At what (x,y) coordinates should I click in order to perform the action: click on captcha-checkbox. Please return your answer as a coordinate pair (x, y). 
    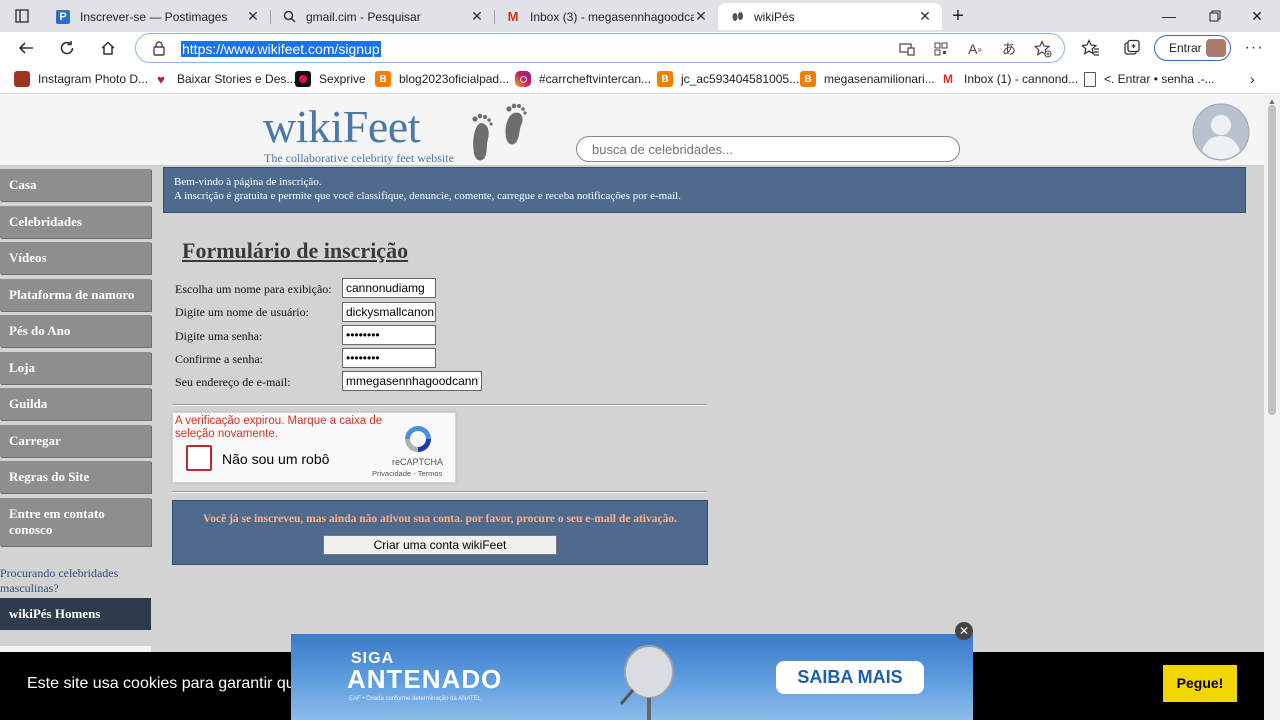
    Looking at the image, I should click on (199, 458).